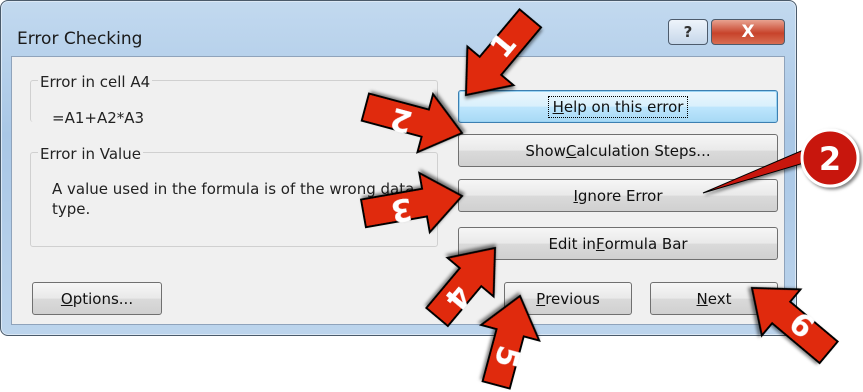 This screenshot has height=392, width=863. I want to click on next-button: Next, so click(714, 298).